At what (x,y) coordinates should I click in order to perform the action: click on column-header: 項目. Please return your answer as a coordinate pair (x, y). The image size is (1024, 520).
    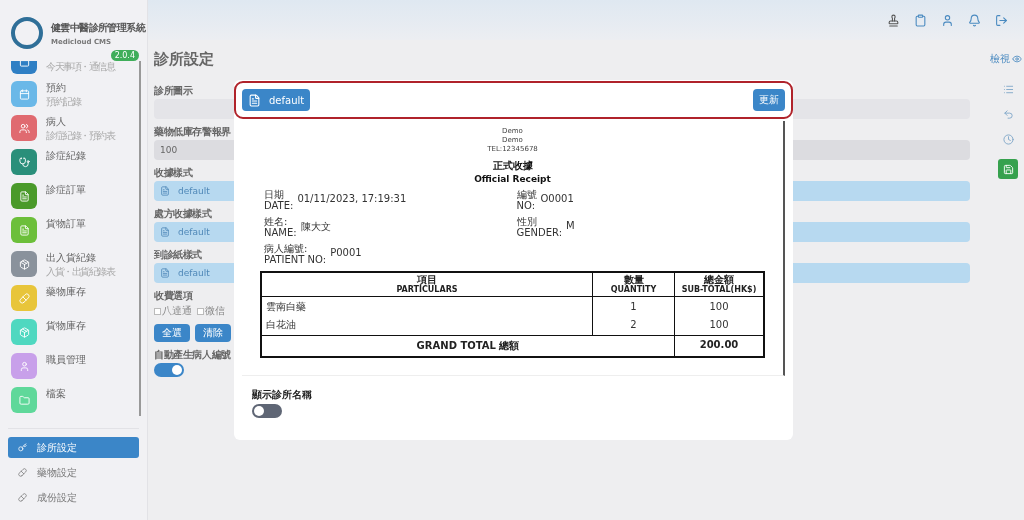
    Looking at the image, I should click on (427, 279).